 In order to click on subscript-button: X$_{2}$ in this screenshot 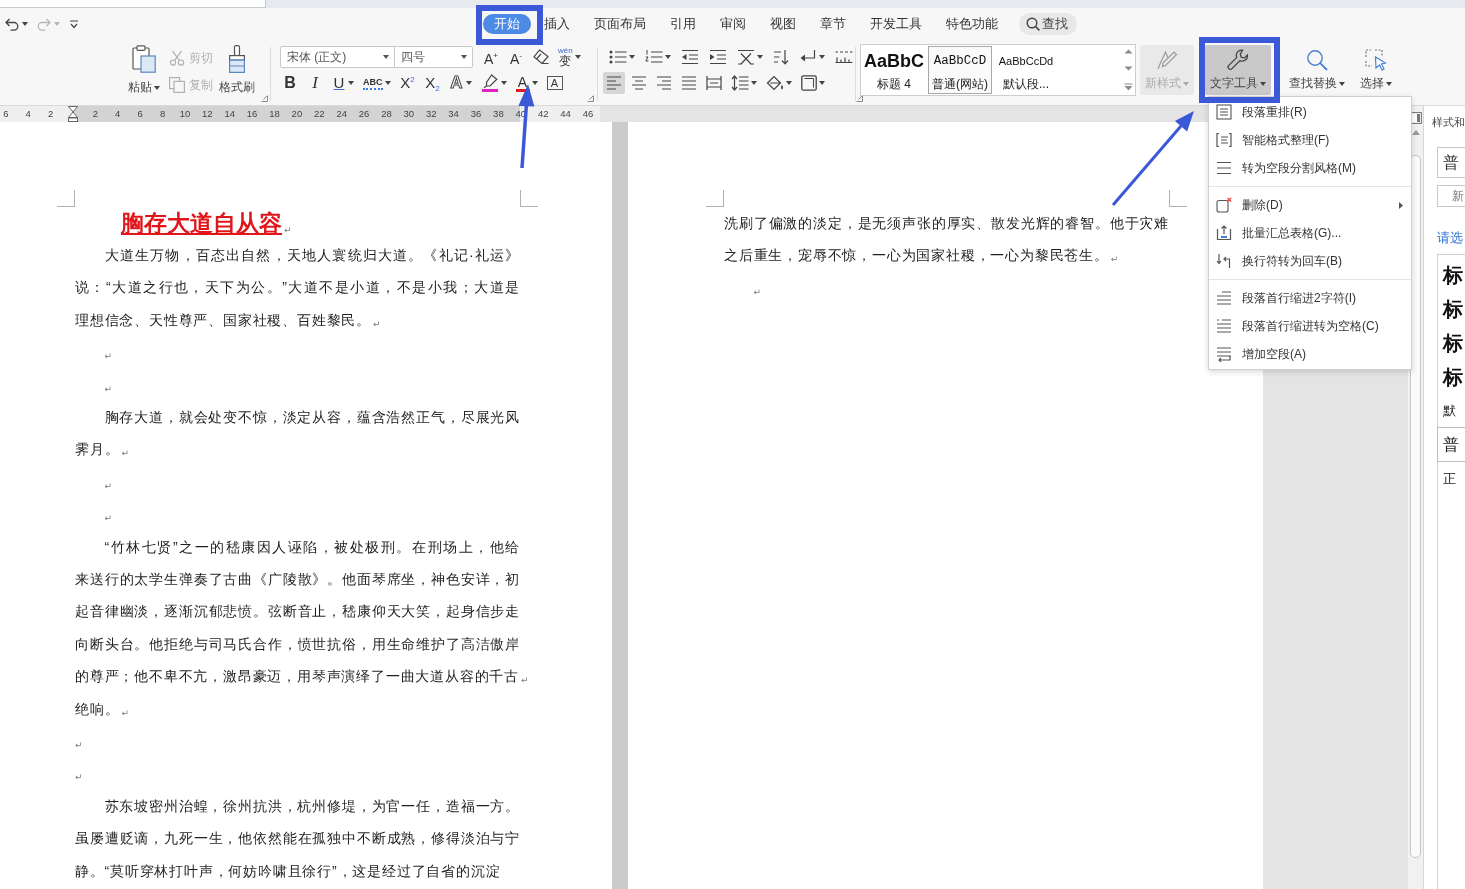, I will do `click(432, 83)`.